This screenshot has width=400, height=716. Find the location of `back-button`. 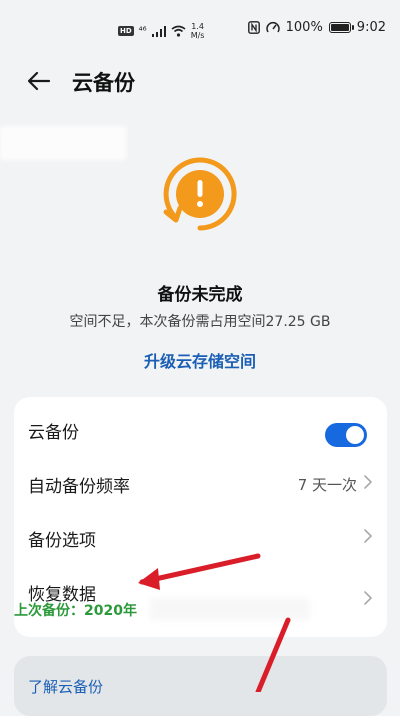

back-button is located at coordinates (39, 81).